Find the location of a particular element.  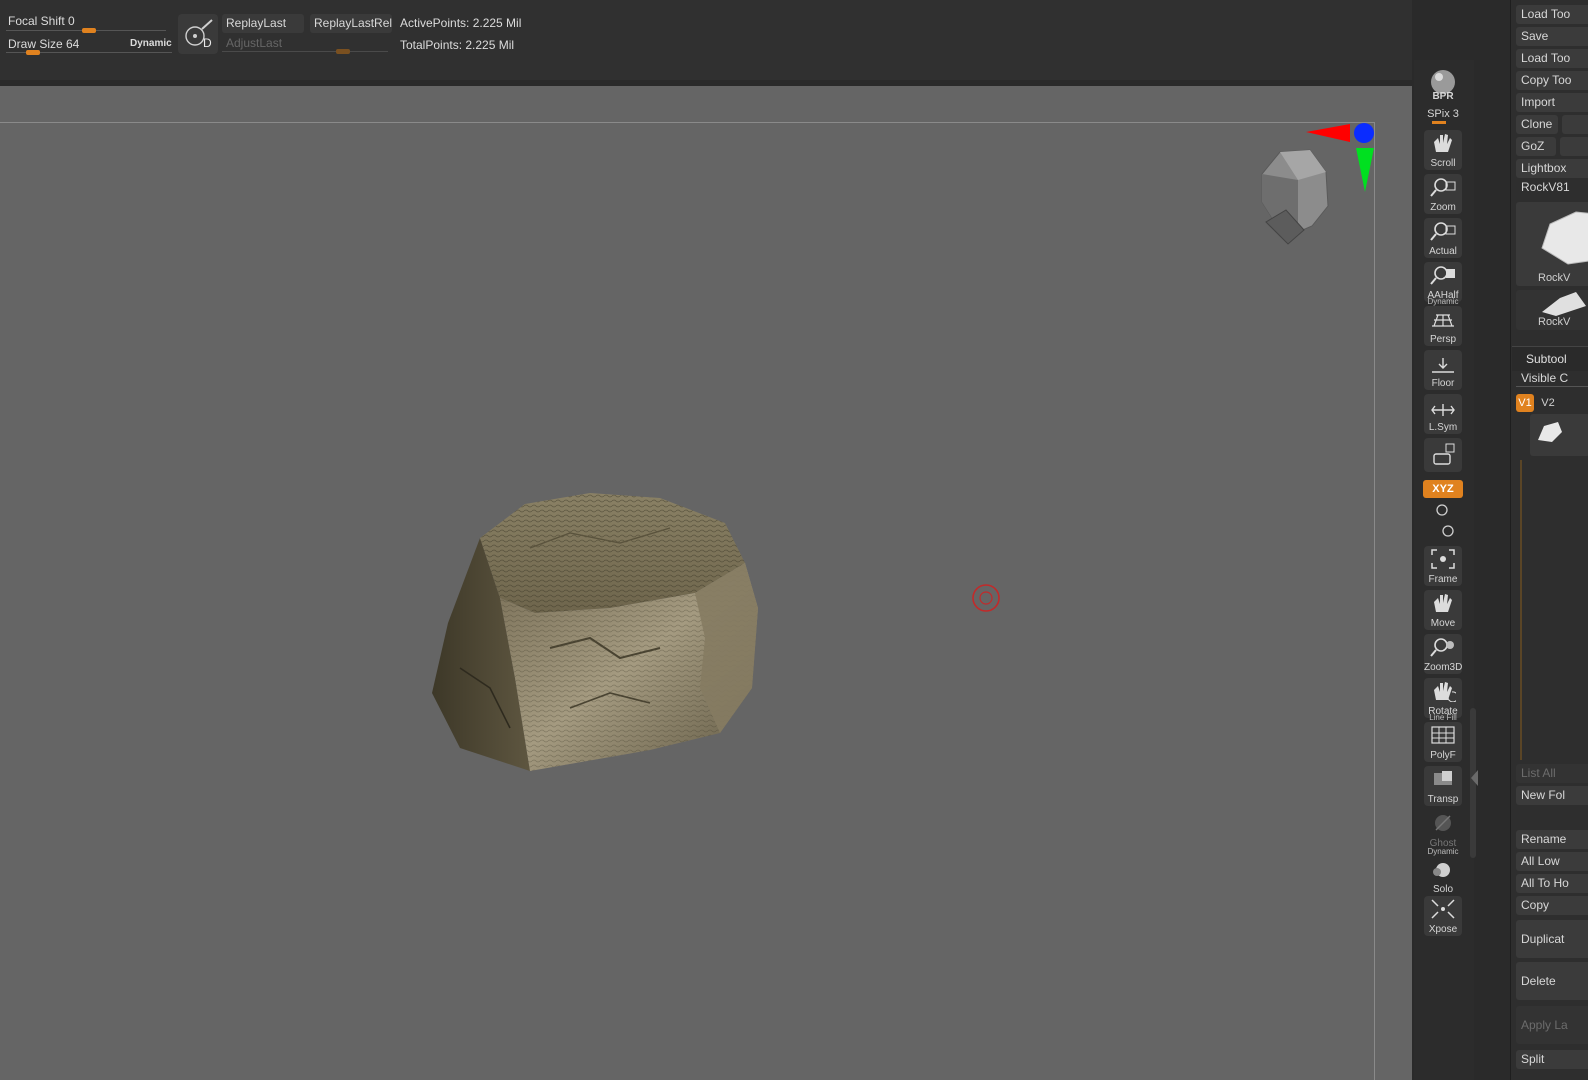

zoom3d-button: Zoom3D is located at coordinates (1443, 654).